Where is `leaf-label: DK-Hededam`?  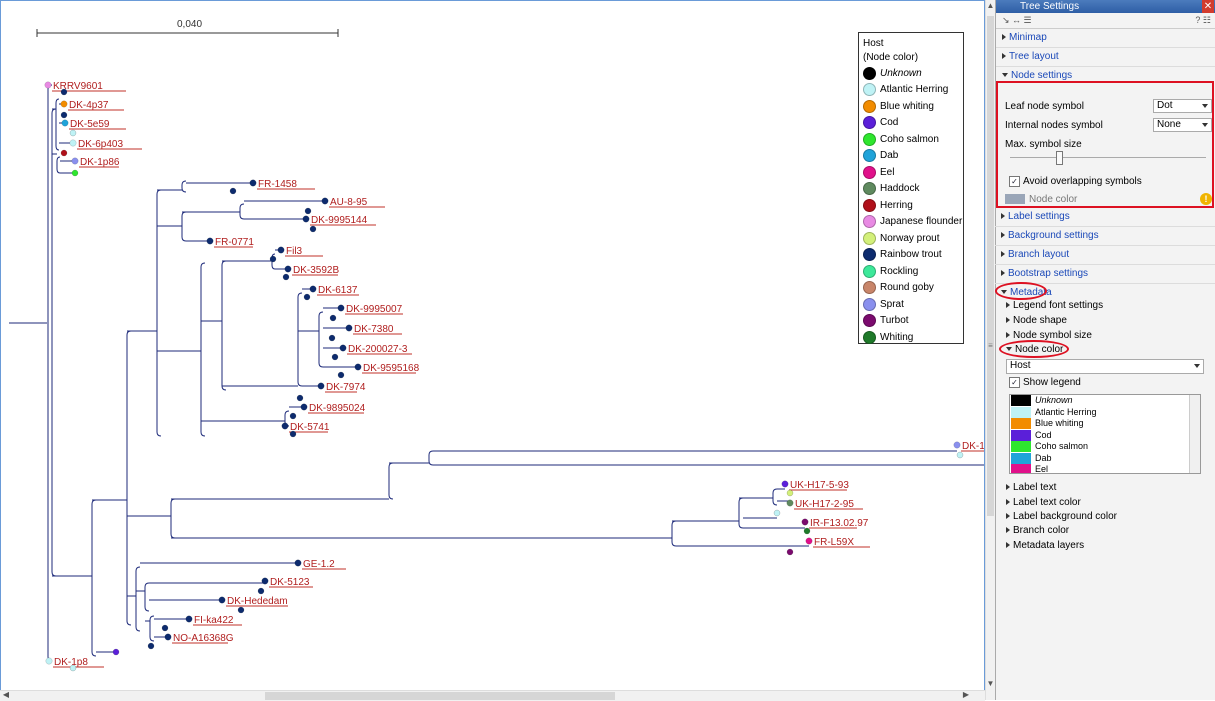
leaf-label: DK-Hededam is located at coordinates (257, 601).